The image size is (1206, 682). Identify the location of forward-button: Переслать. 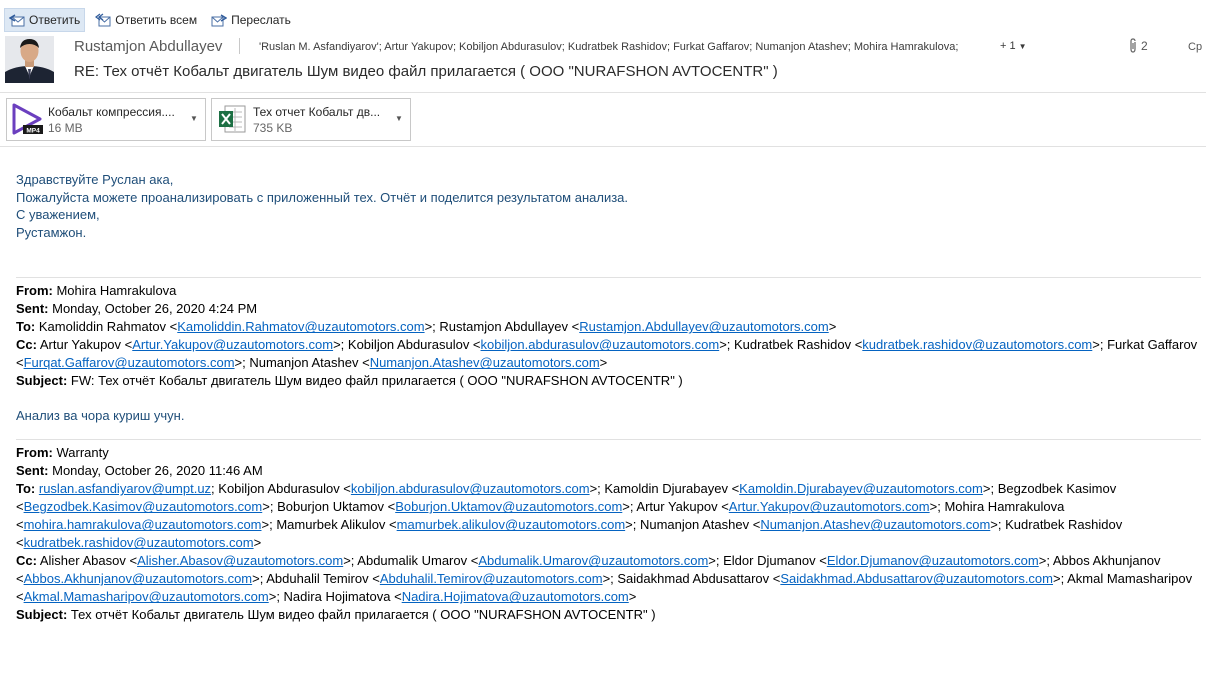
(251, 20).